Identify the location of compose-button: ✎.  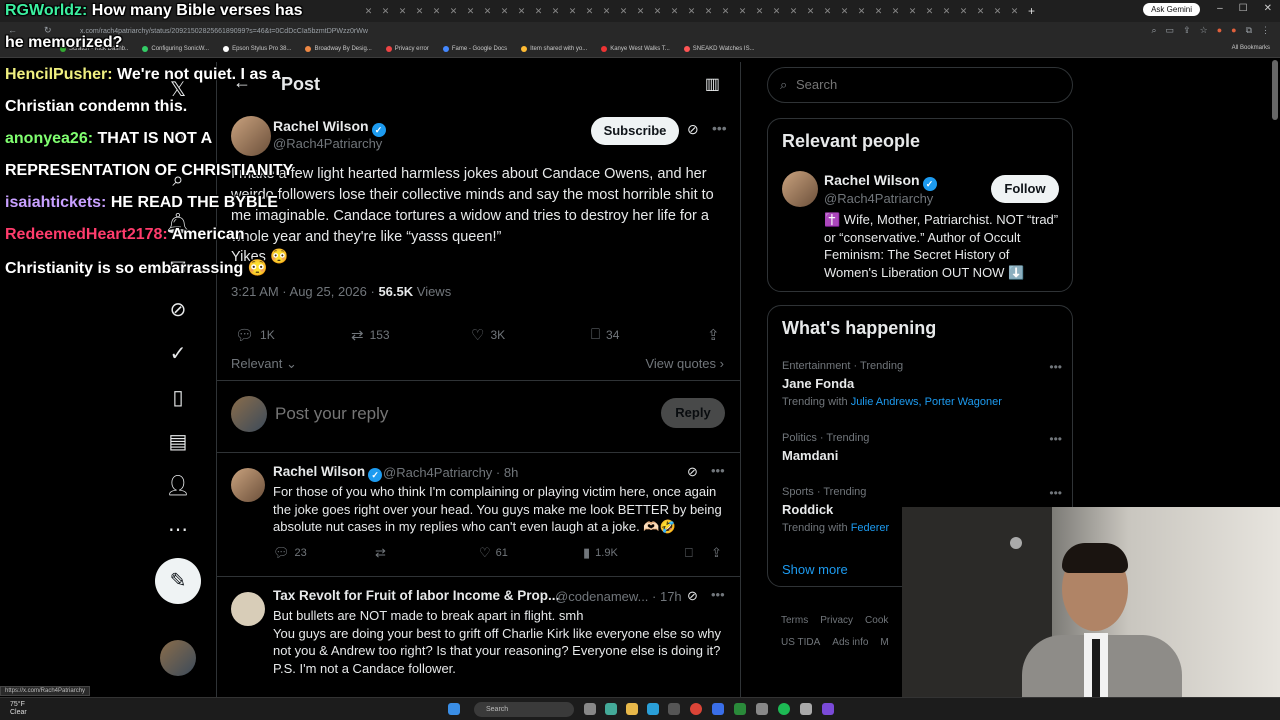
(178, 581).